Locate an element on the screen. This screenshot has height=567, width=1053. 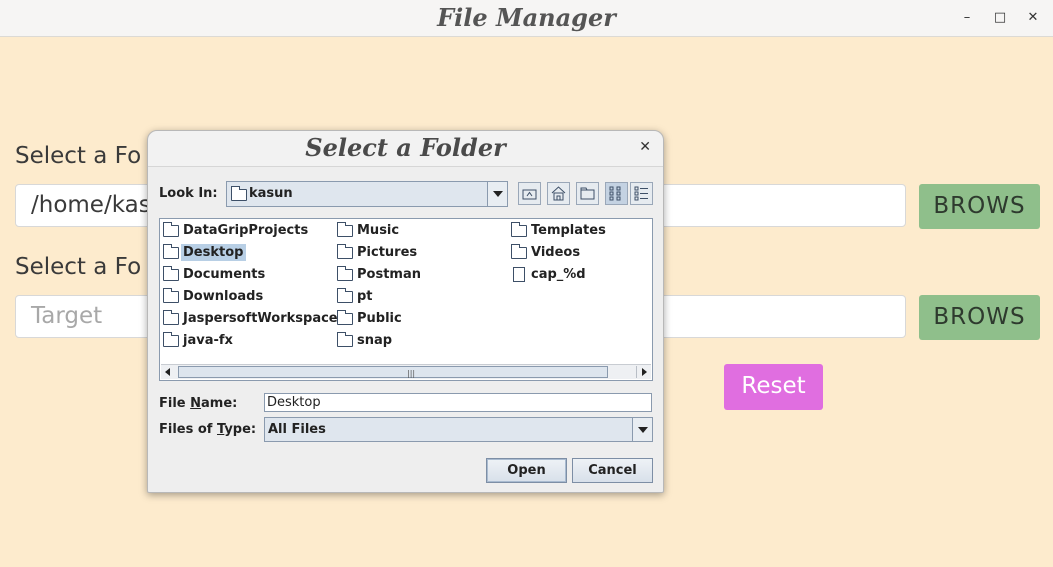
up-folder-icon is located at coordinates (529, 194).